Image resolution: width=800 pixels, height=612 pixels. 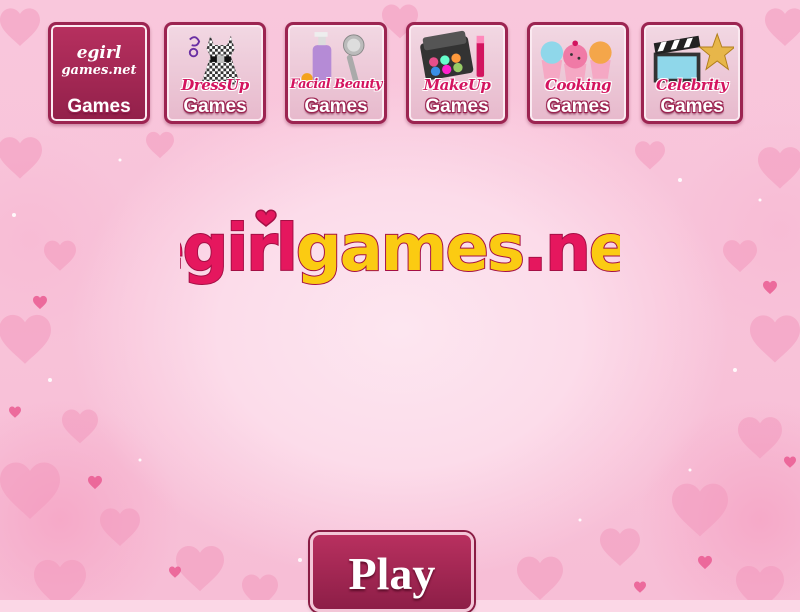 I want to click on tile-script: Cooking, so click(x=578, y=85).